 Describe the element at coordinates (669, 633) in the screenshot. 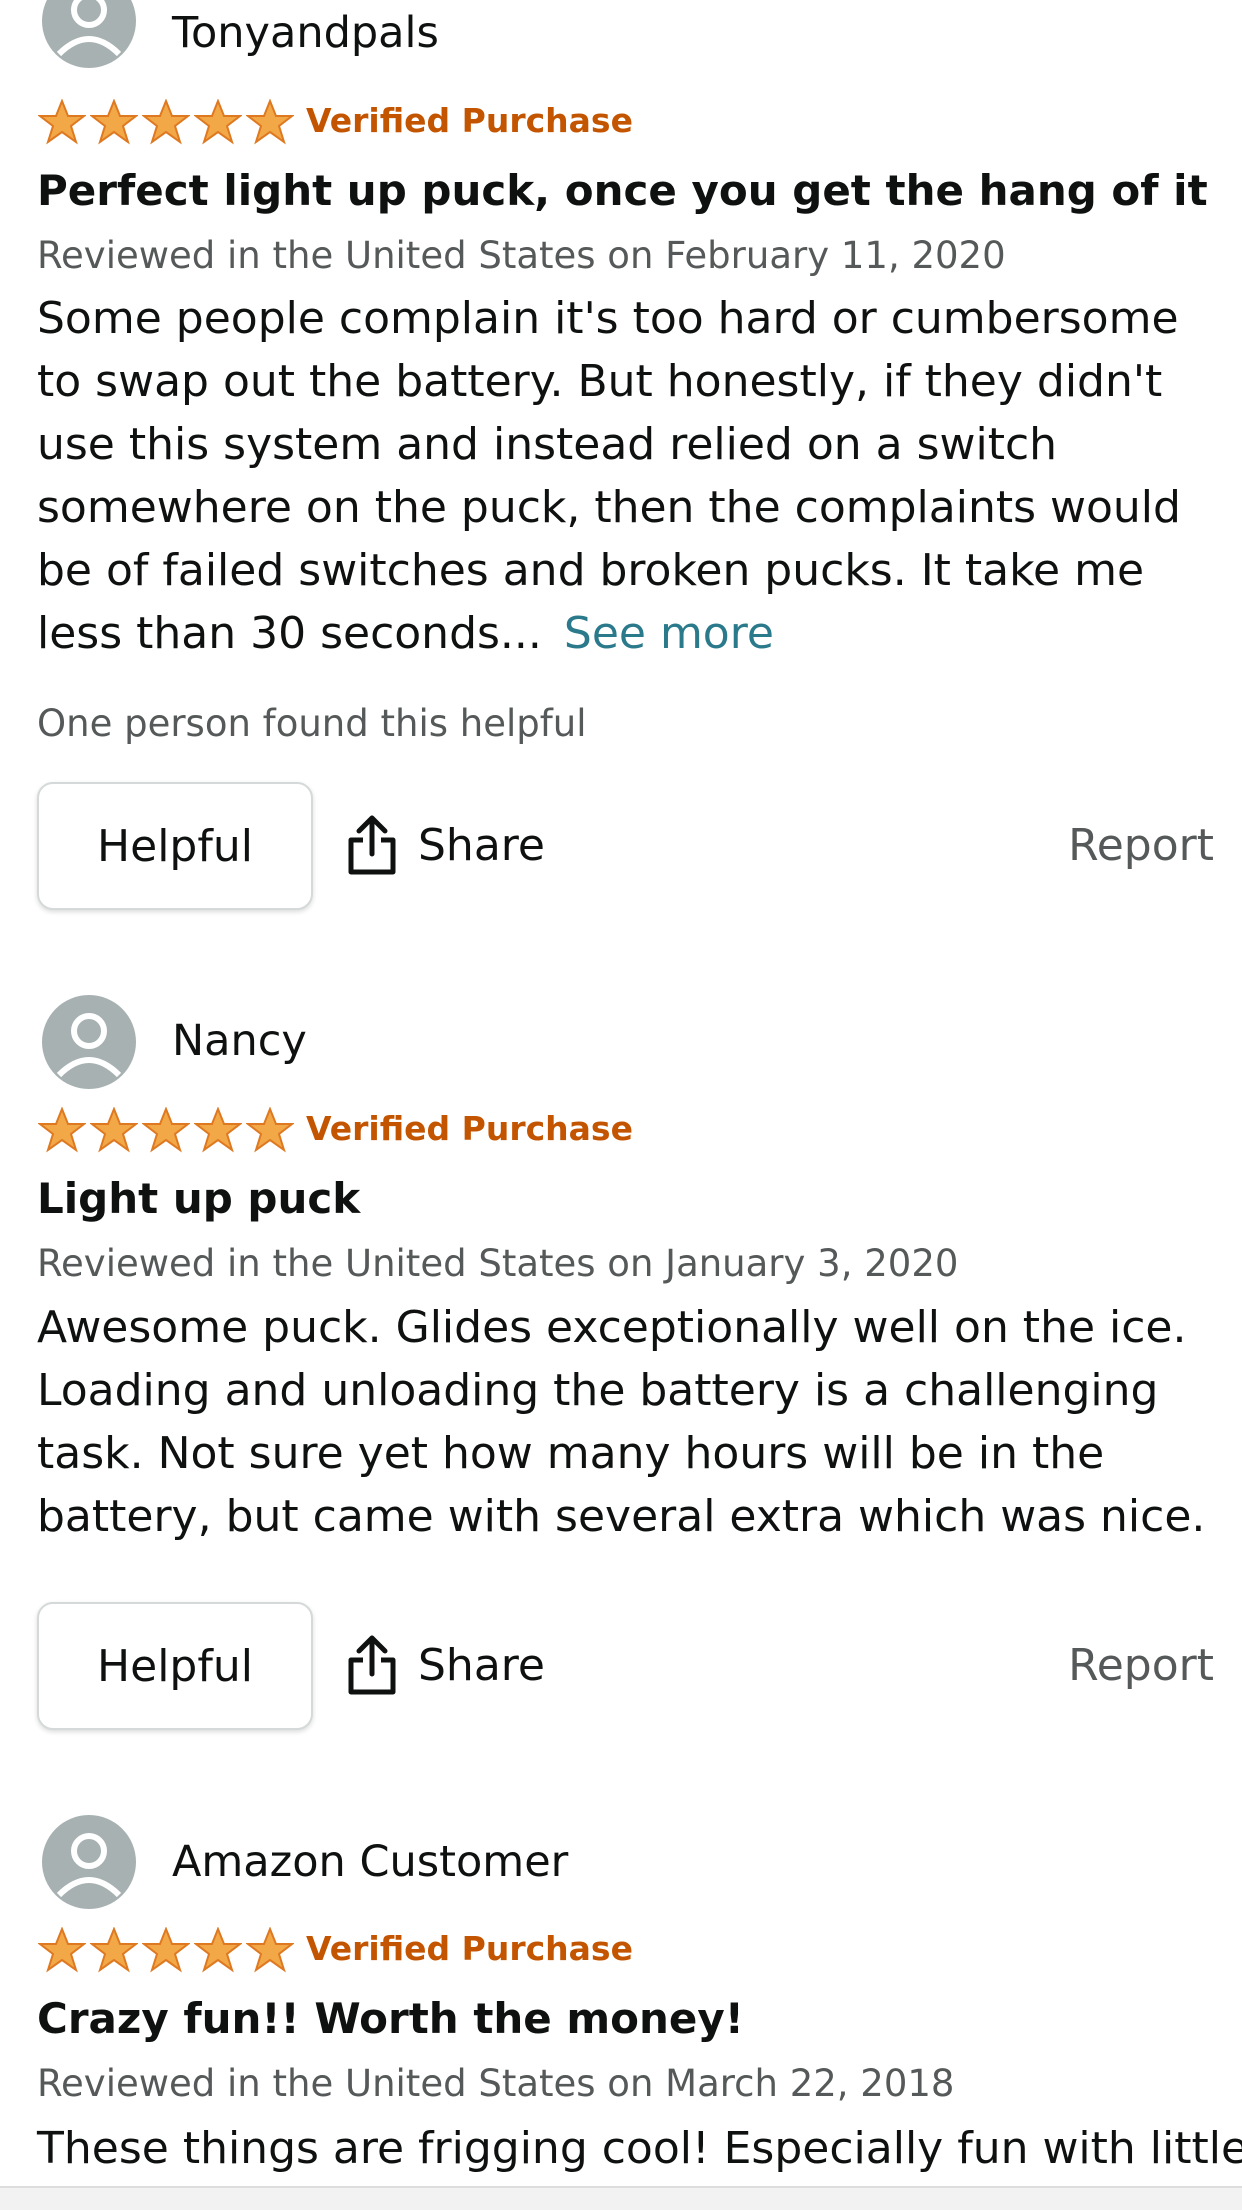

I see `see-more-link: See more` at that location.